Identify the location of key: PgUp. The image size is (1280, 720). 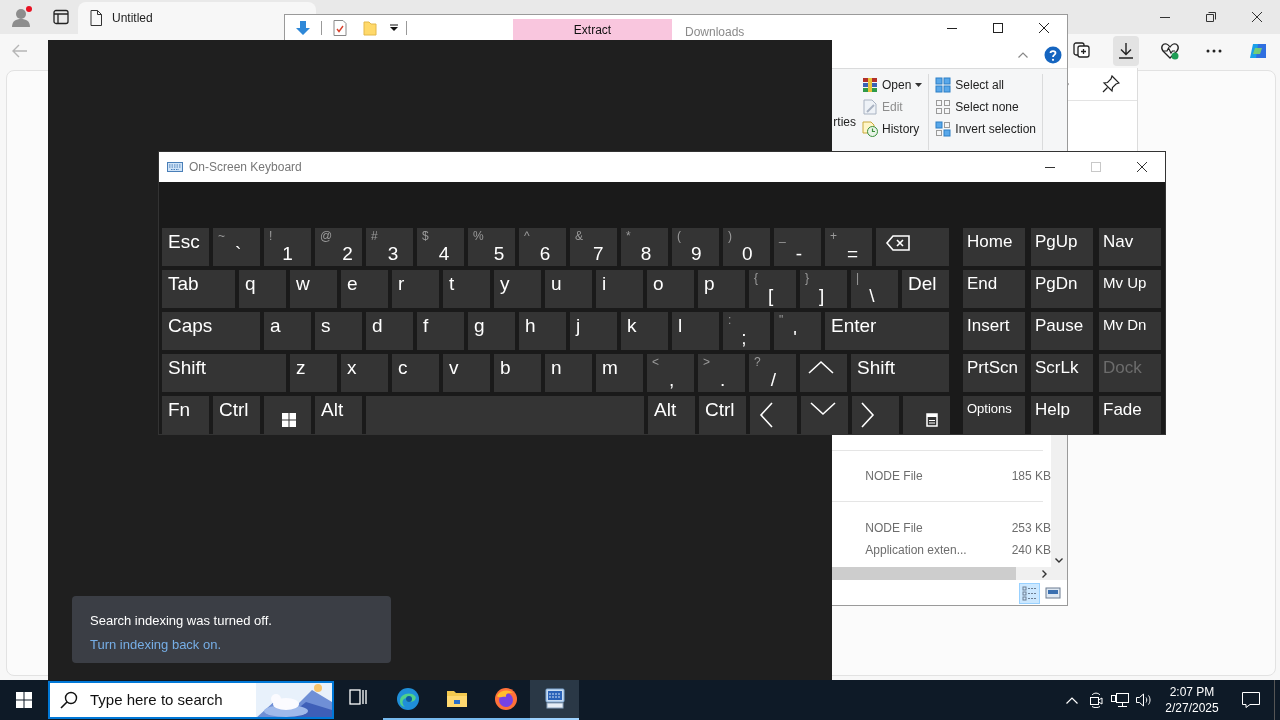
(1062, 247).